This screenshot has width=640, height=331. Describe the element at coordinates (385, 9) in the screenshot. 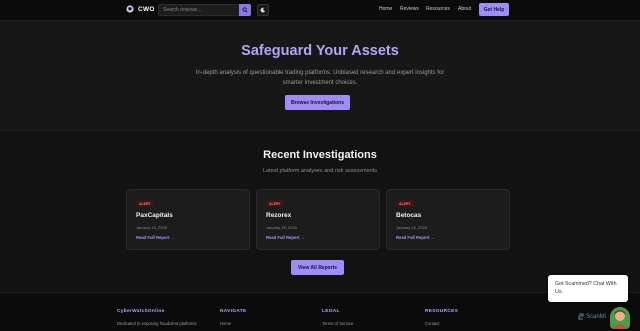

I see `nav-link-home: Home` at that location.